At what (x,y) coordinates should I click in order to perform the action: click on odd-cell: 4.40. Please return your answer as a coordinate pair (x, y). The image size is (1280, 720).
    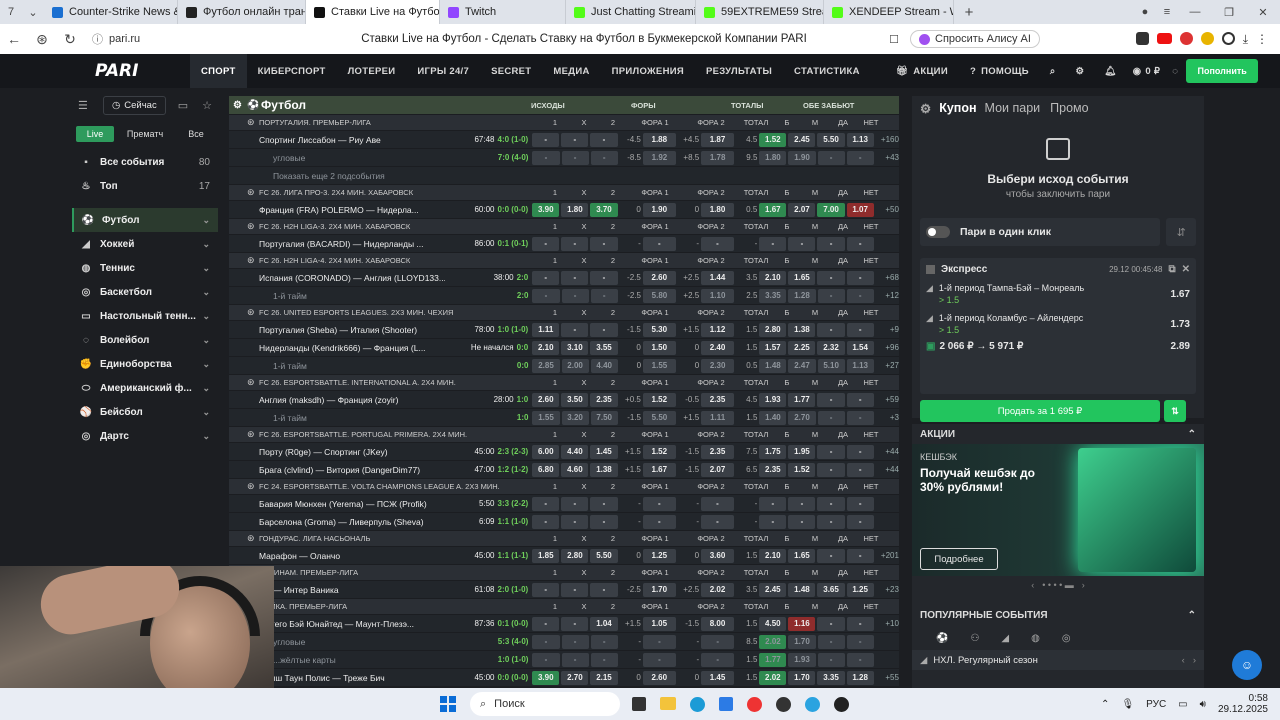
    Looking at the image, I should click on (575, 451).